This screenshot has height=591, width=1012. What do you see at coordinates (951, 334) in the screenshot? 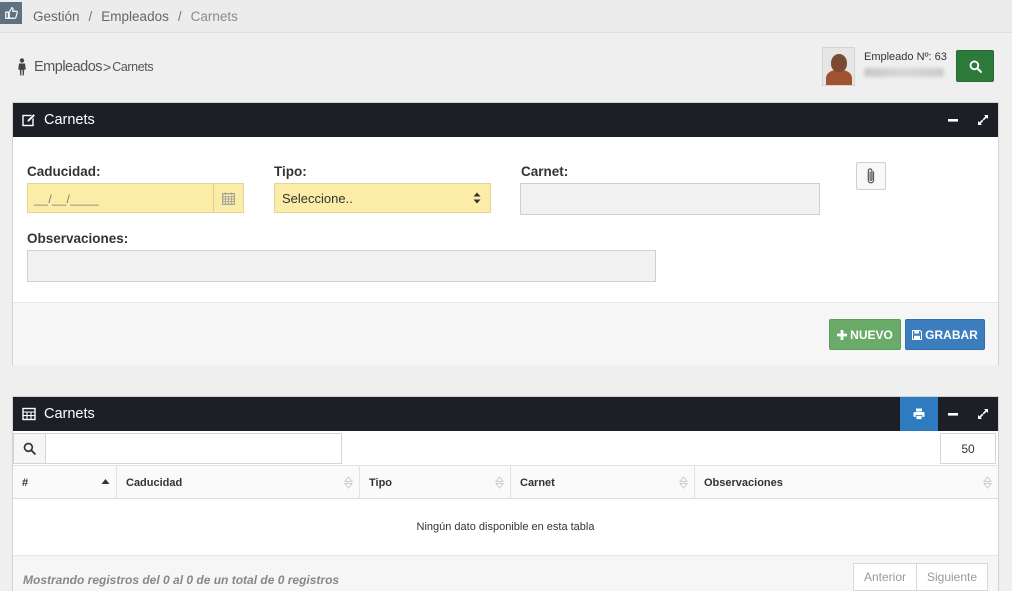
I see `grabar-label: GRABAR` at bounding box center [951, 334].